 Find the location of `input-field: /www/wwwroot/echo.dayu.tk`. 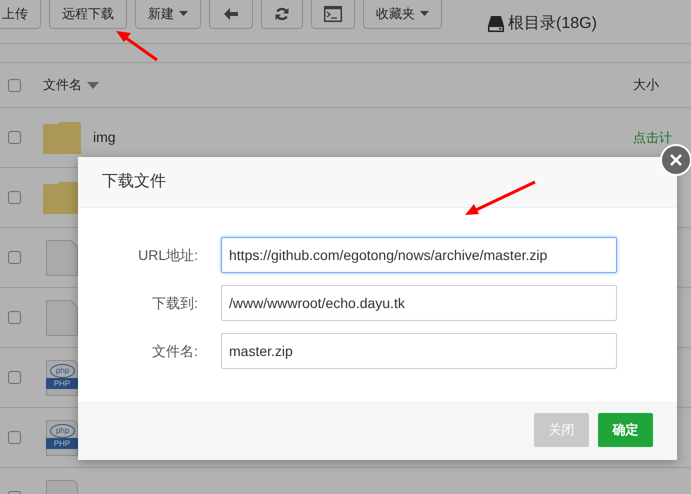

input-field: /www/wwwroot/echo.dayu.tk is located at coordinates (419, 303).